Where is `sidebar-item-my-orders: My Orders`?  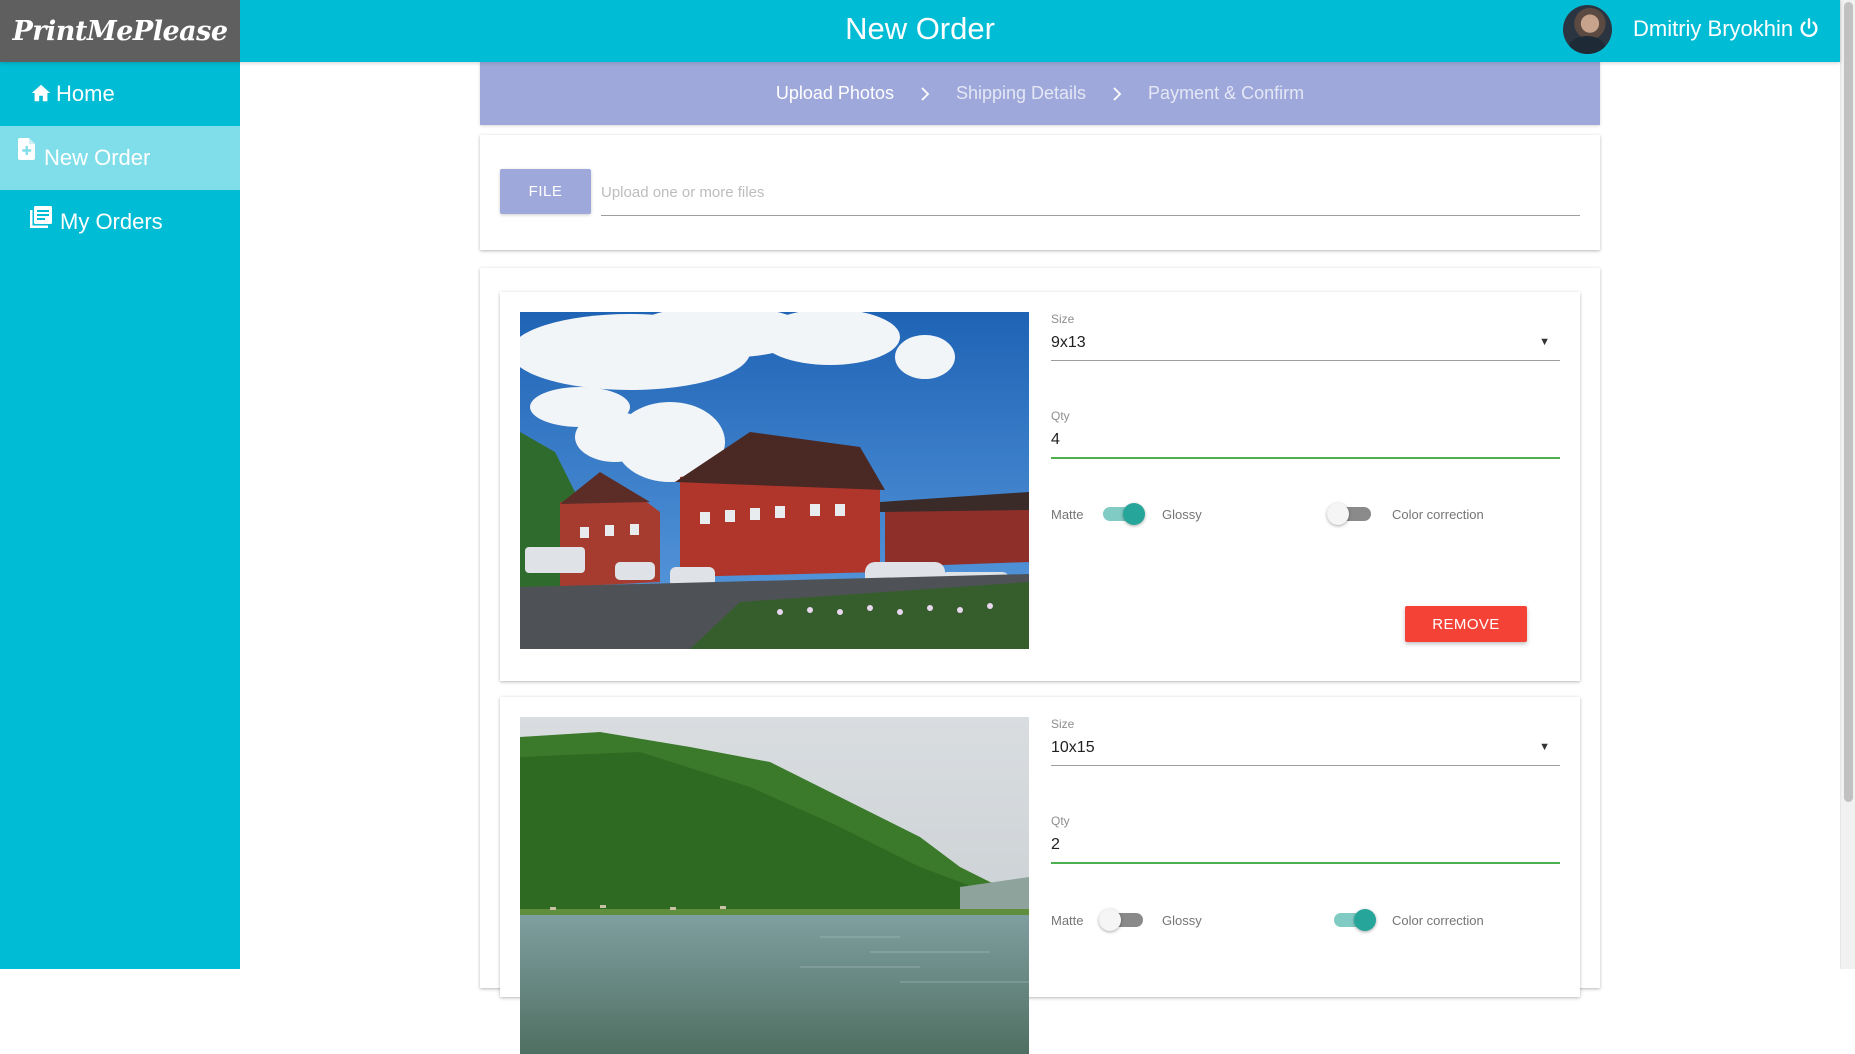 sidebar-item-my-orders: My Orders is located at coordinates (120, 222).